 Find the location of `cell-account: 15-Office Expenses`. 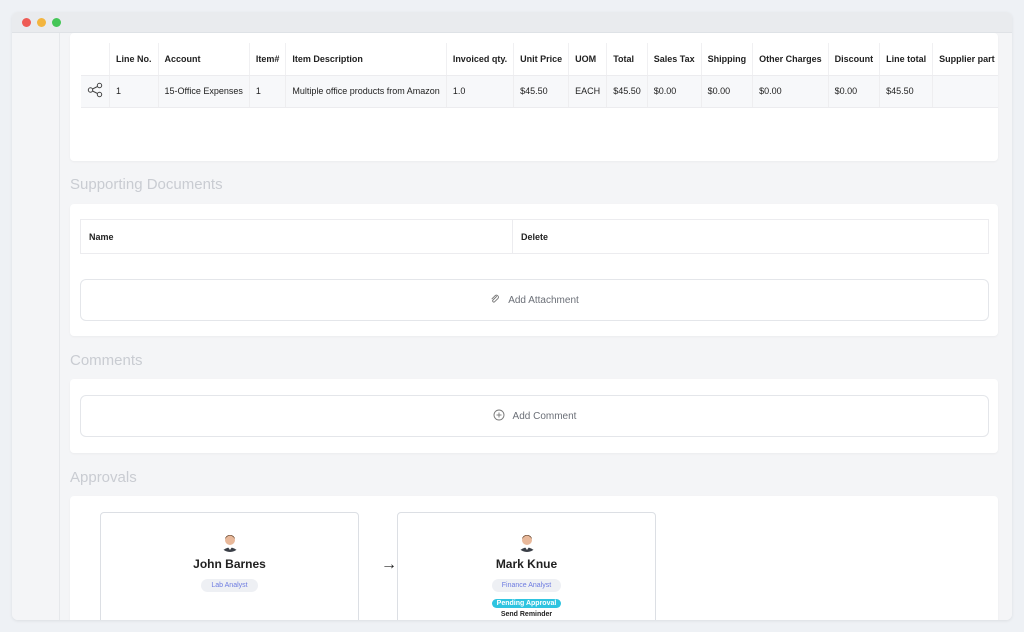

cell-account: 15-Office Expenses is located at coordinates (204, 91).